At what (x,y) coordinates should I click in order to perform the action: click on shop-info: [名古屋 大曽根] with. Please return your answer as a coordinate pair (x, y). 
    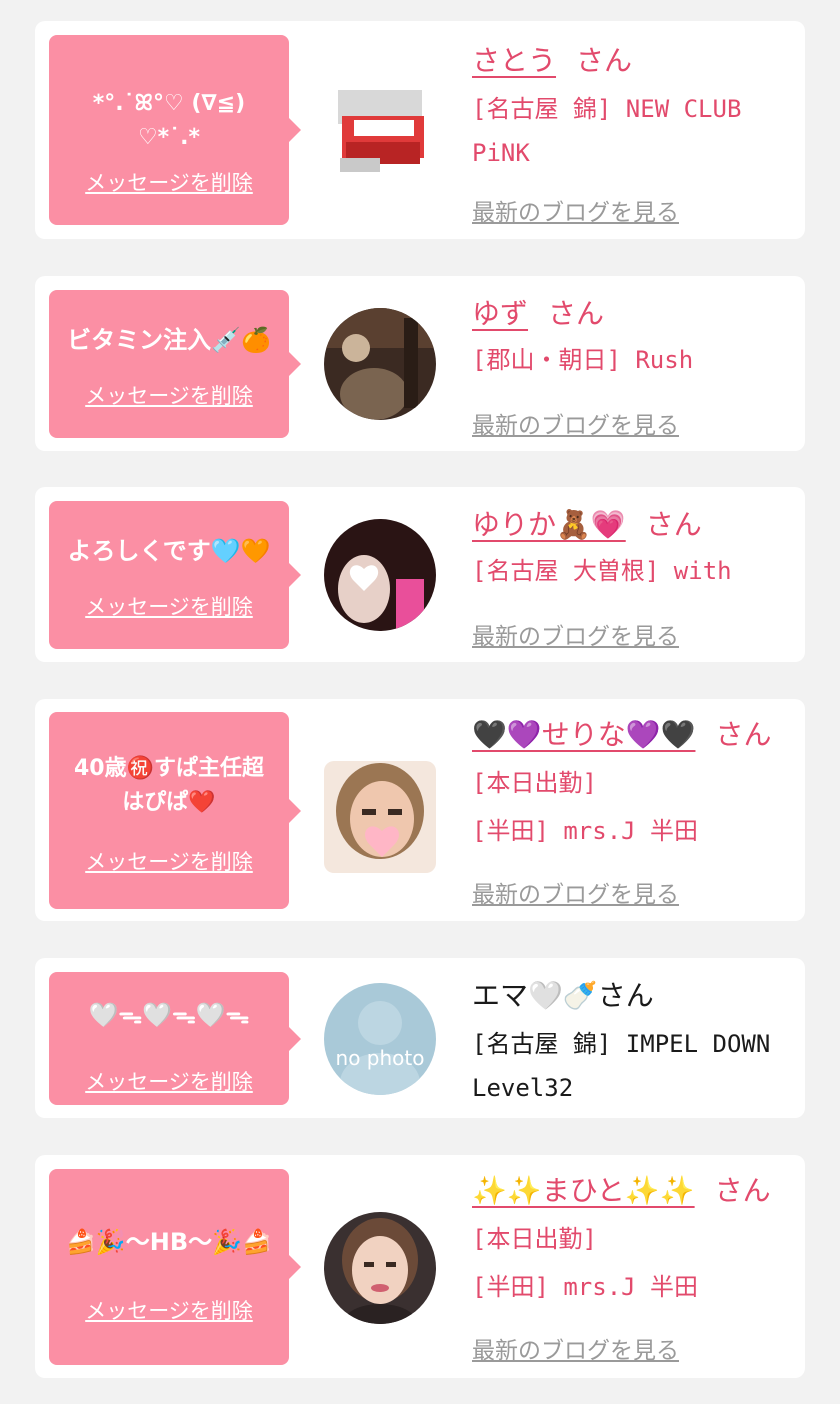
    Looking at the image, I should click on (602, 571).